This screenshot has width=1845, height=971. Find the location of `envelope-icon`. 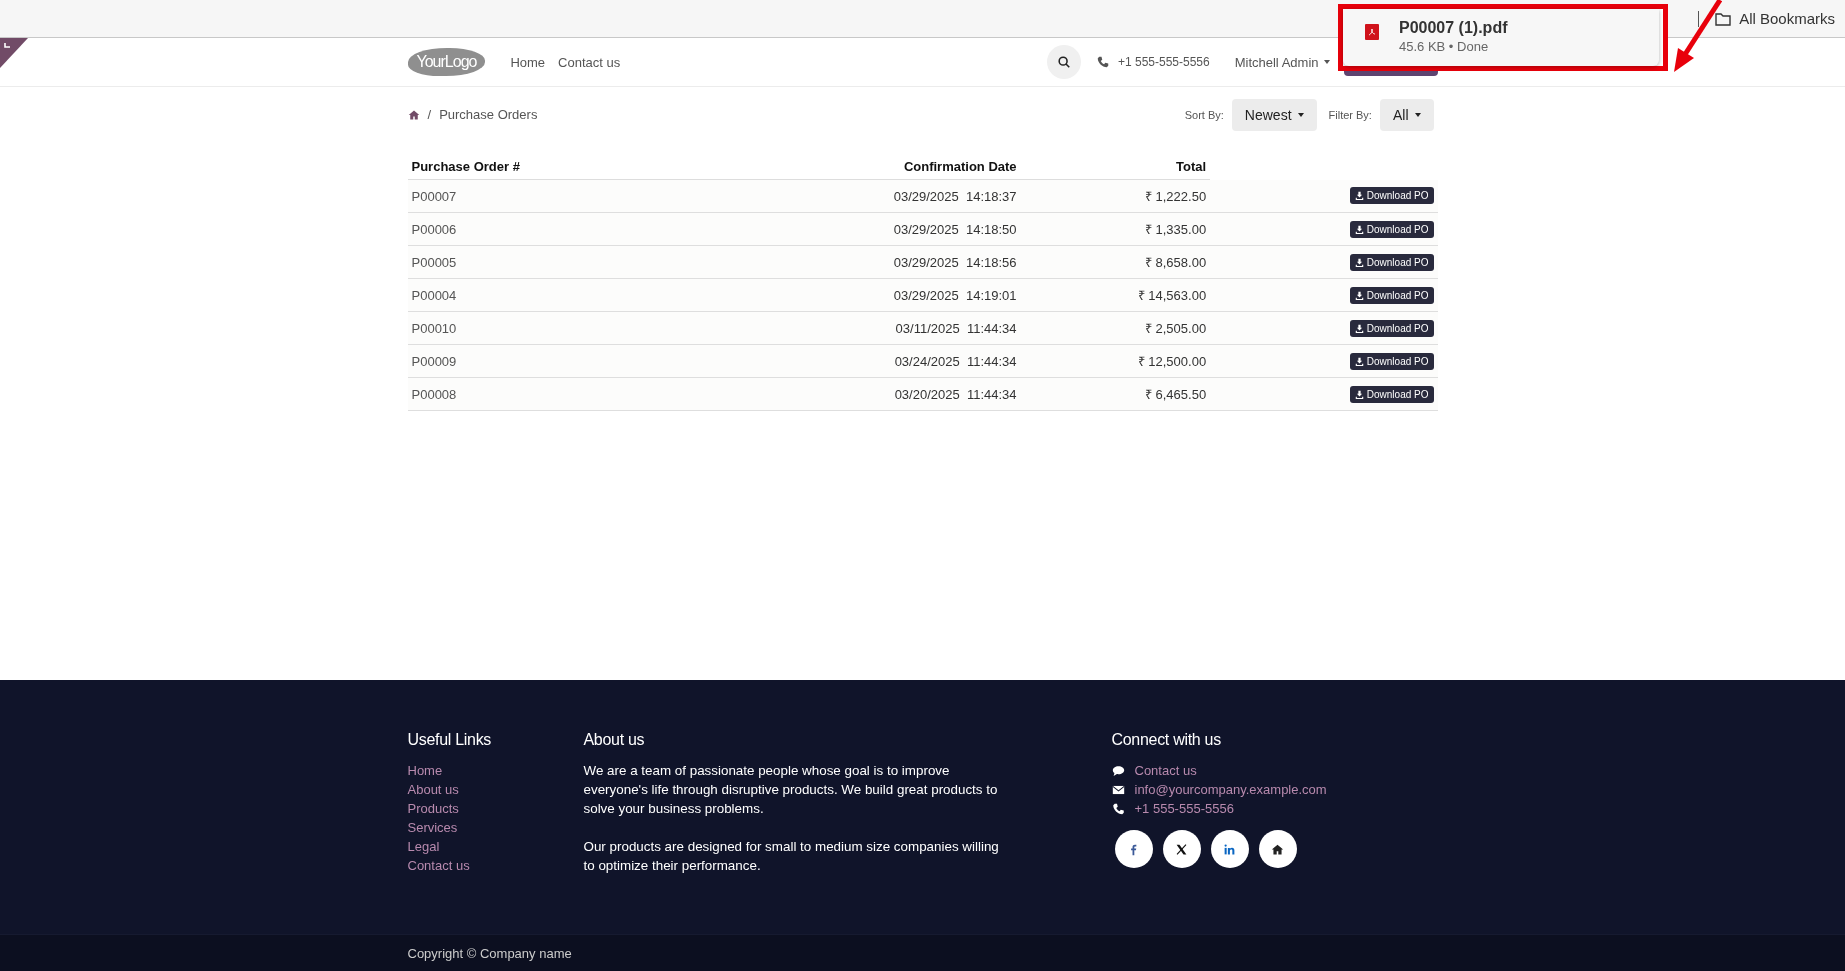

envelope-icon is located at coordinates (1118, 789).